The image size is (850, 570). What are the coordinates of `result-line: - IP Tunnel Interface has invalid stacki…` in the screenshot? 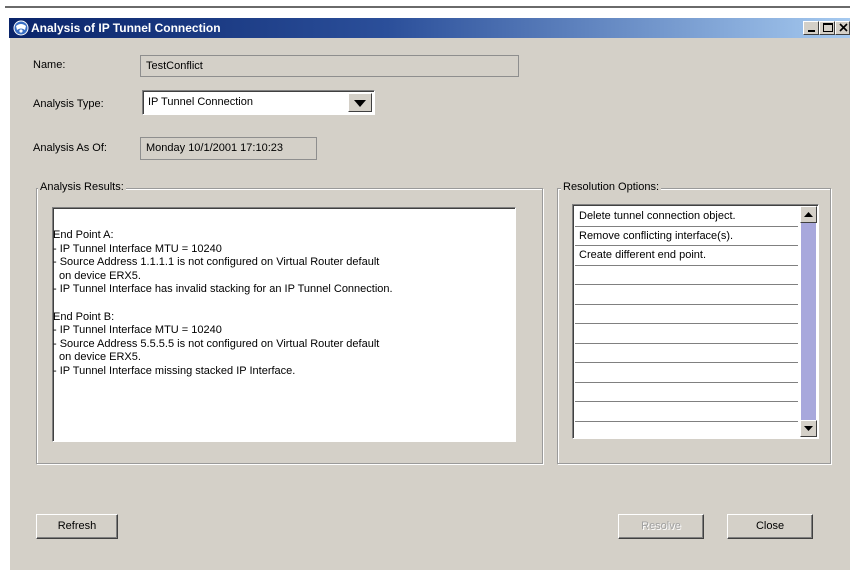 It's located at (223, 289).